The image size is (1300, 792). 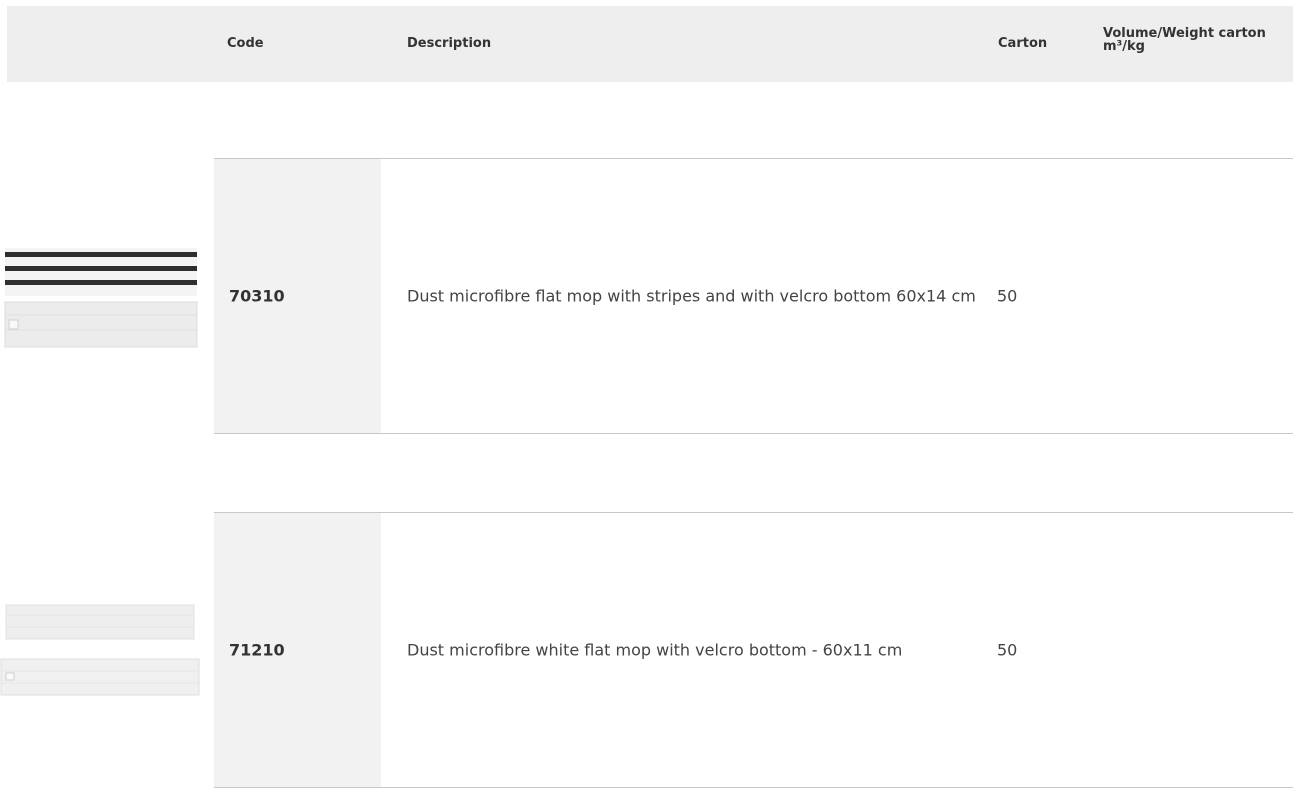 What do you see at coordinates (297, 650) in the screenshot?
I see `code-cell: 71210` at bounding box center [297, 650].